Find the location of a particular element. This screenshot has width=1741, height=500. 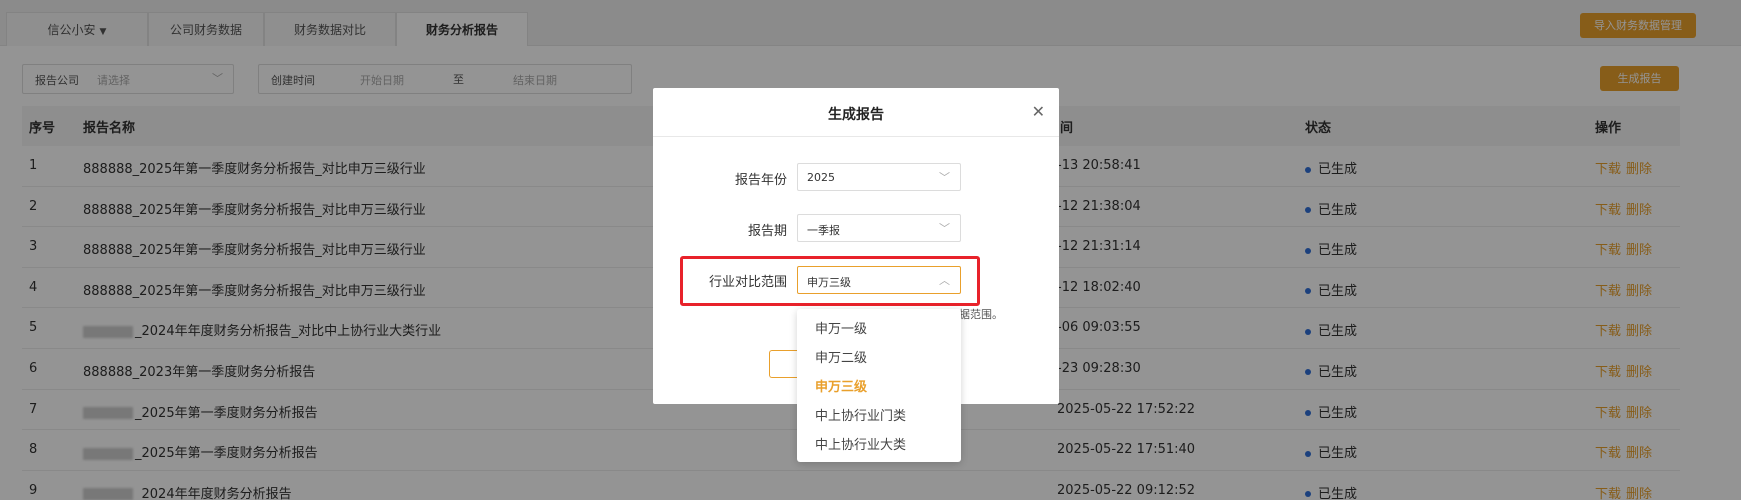

dialog-divider is located at coordinates (856, 136).